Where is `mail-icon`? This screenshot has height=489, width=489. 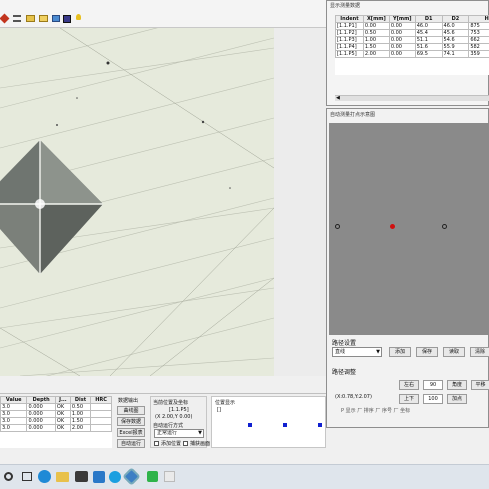
mail-icon is located at coordinates (81, 476).